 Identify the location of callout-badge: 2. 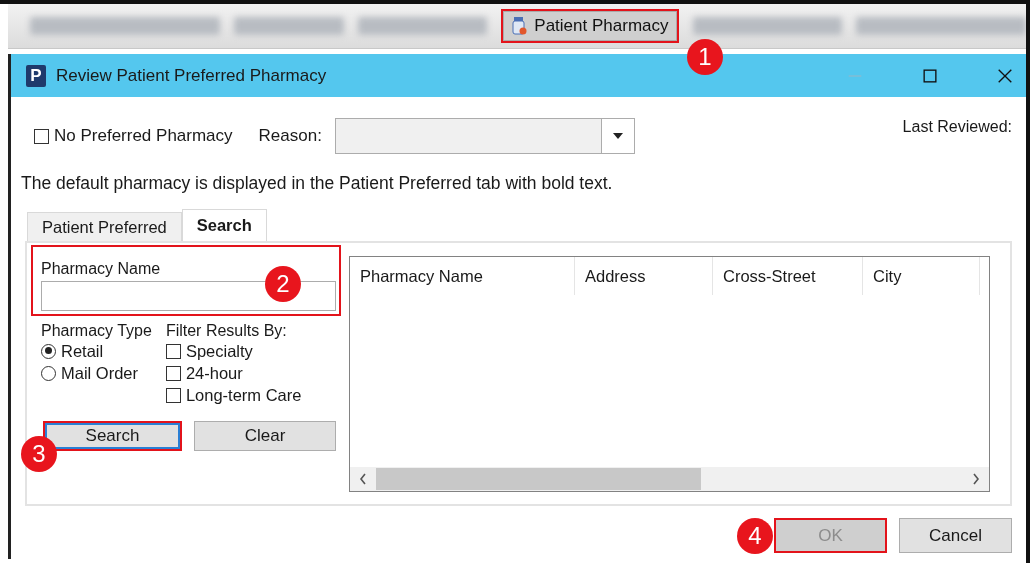
(283, 284).